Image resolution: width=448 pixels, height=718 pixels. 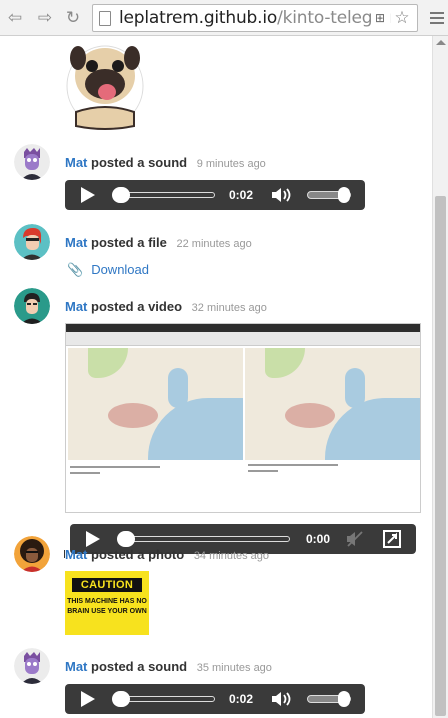 What do you see at coordinates (138, 554) in the screenshot?
I see `post-action: posted a photo` at bounding box center [138, 554].